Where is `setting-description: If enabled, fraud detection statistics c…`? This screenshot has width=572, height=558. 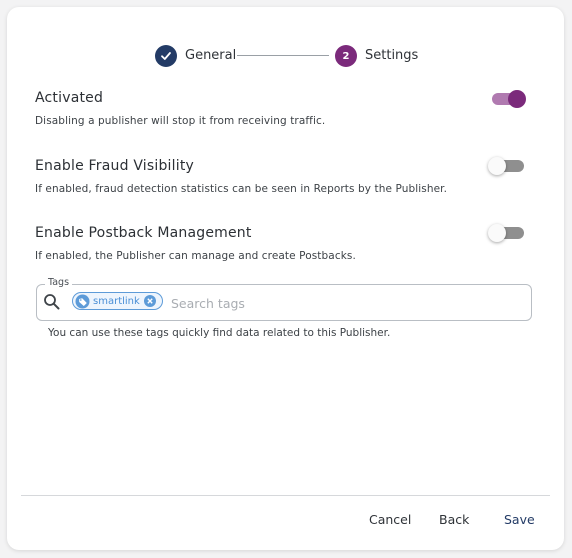
setting-description: If enabled, fraud detection statistics c… is located at coordinates (241, 189).